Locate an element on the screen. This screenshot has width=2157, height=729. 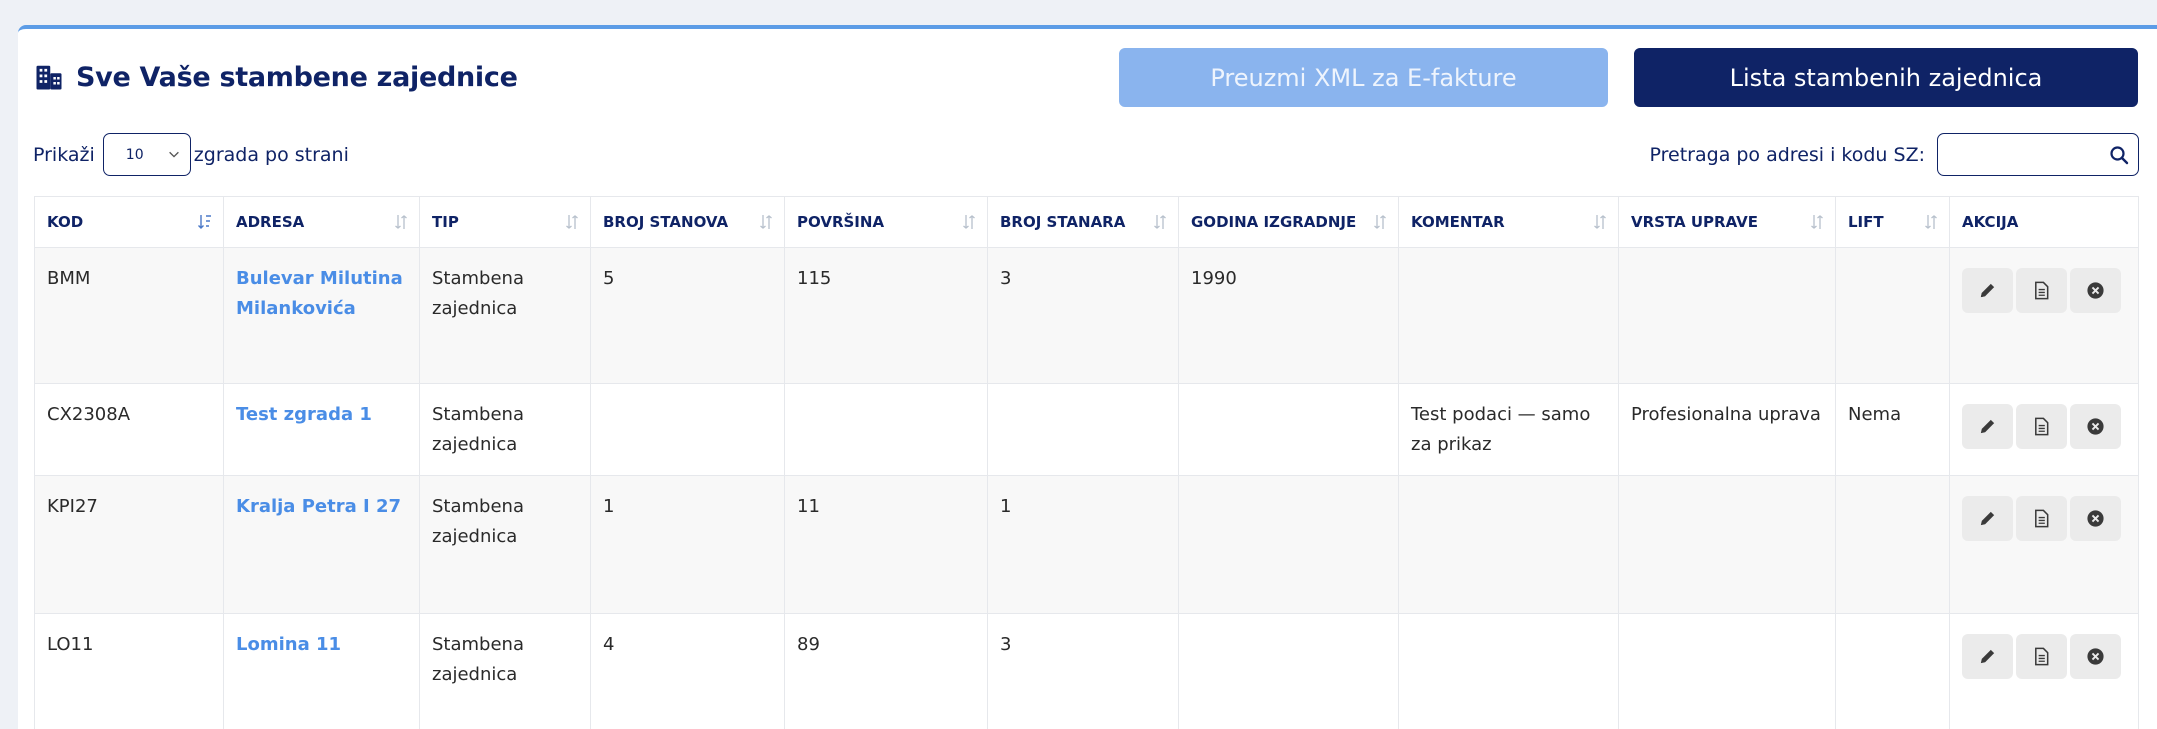
address-link: Bulevar Milutina Milankovića is located at coordinates (321, 315).